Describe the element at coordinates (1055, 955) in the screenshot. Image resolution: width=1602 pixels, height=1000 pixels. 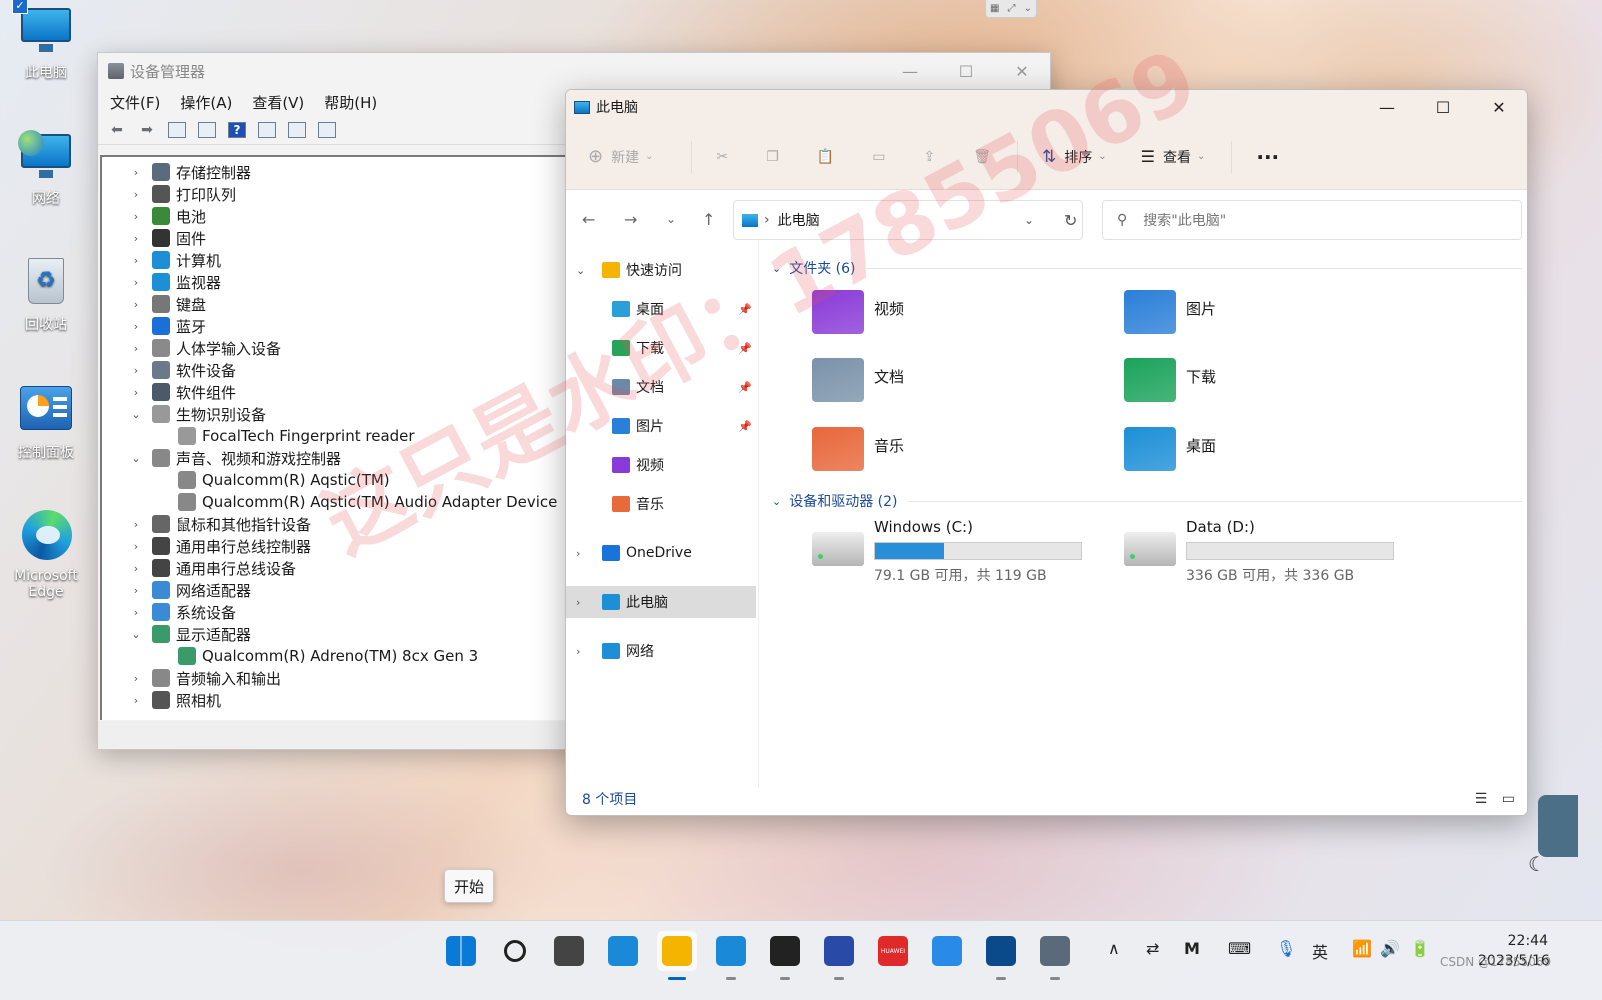
I see `device-manager-button` at that location.